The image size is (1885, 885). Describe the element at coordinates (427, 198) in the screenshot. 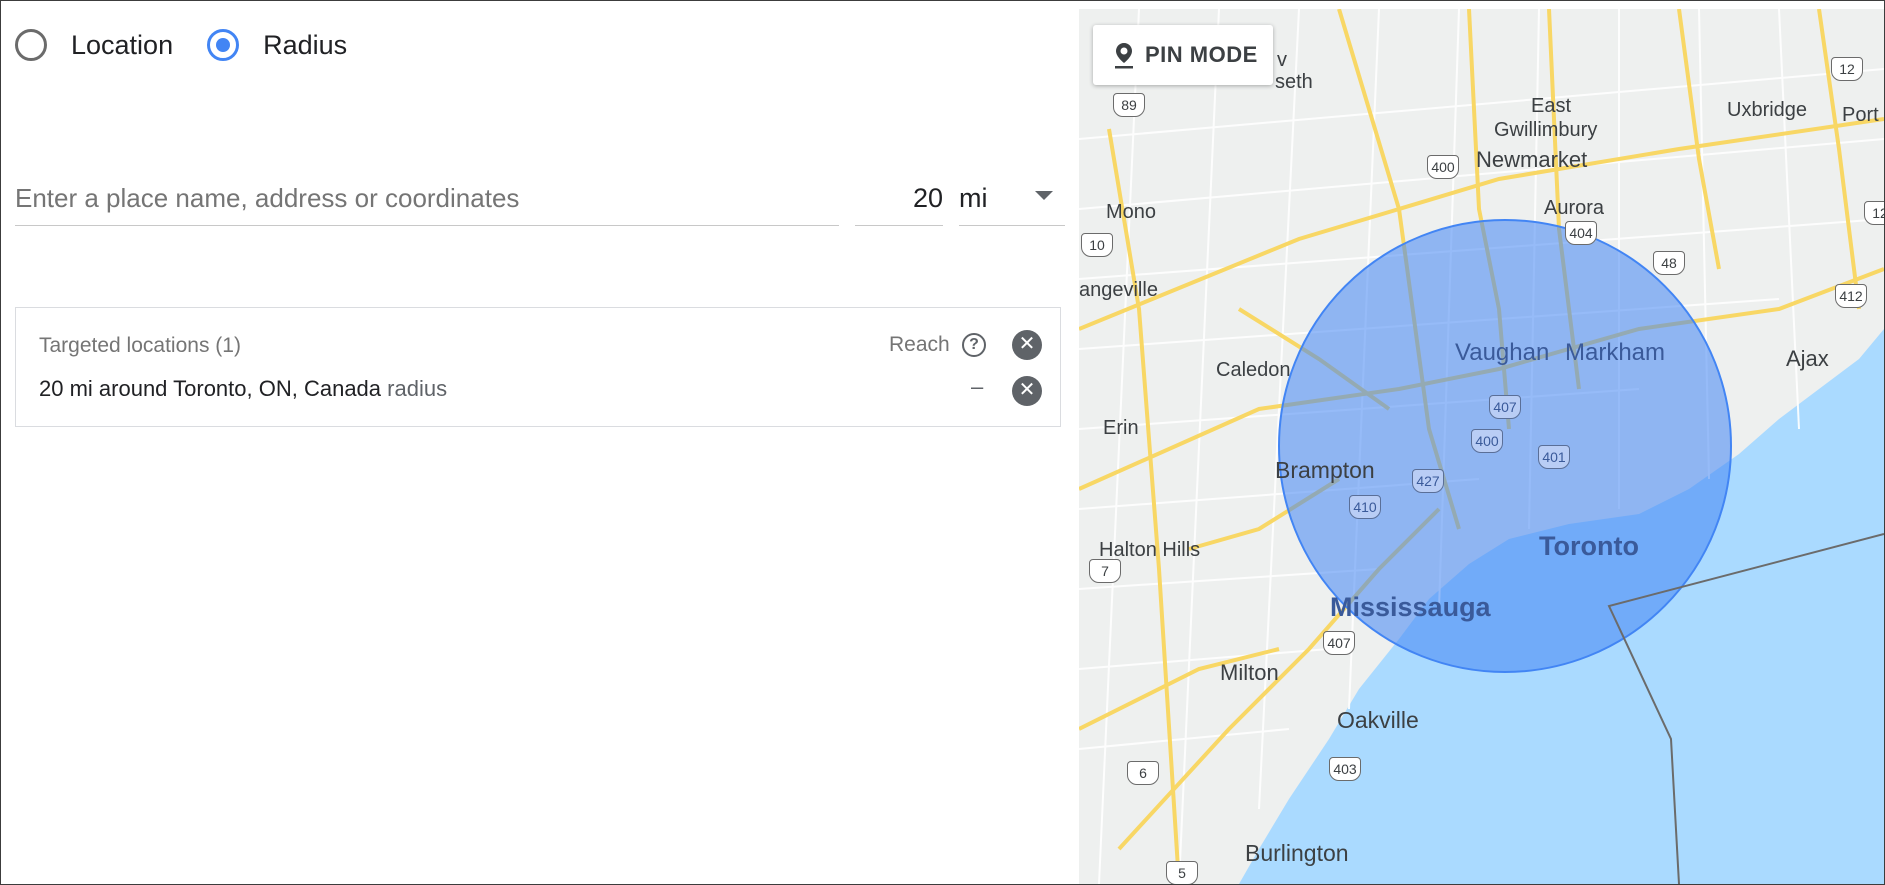

I see `place-search-input` at that location.